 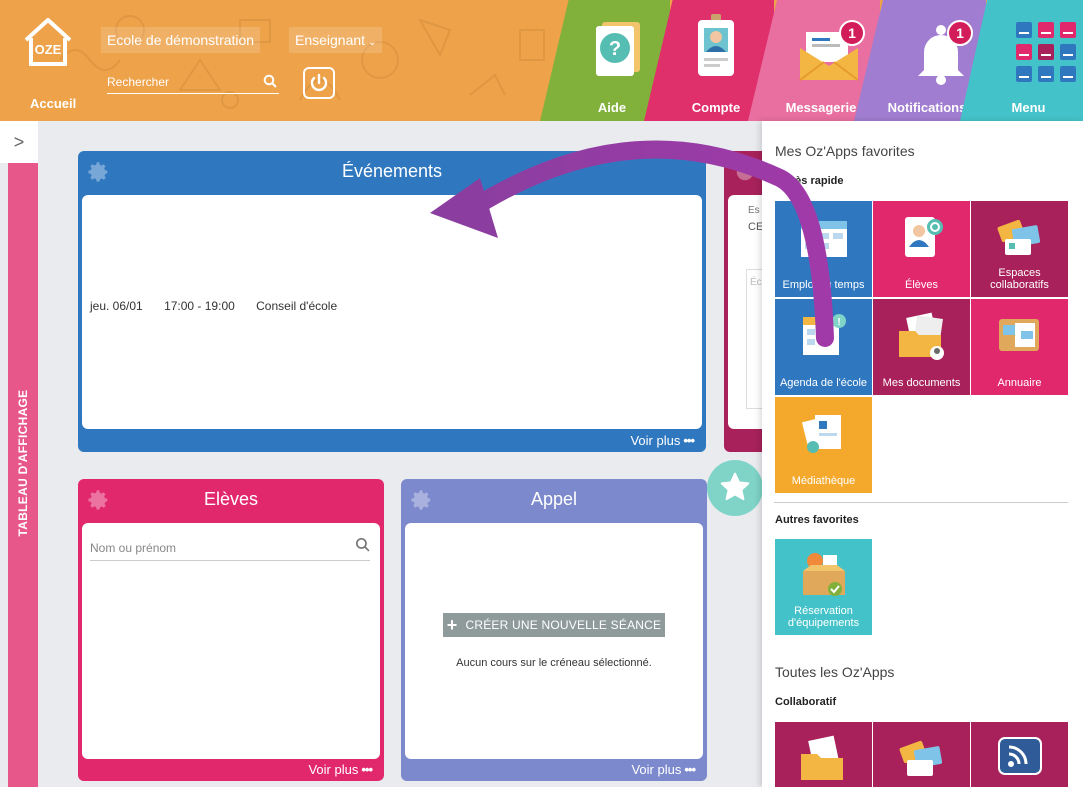 I want to click on house-logo-icon: OZE, so click(x=48, y=42).